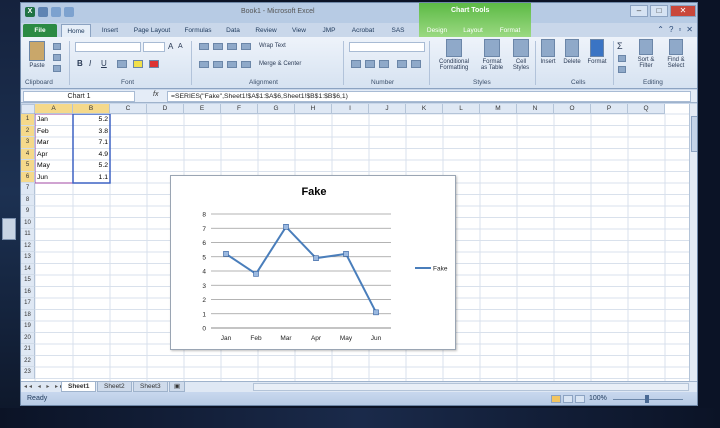 This screenshot has width=720, height=428. Describe the element at coordinates (387, 109) in the screenshot. I see `column-header-j: J` at that location.